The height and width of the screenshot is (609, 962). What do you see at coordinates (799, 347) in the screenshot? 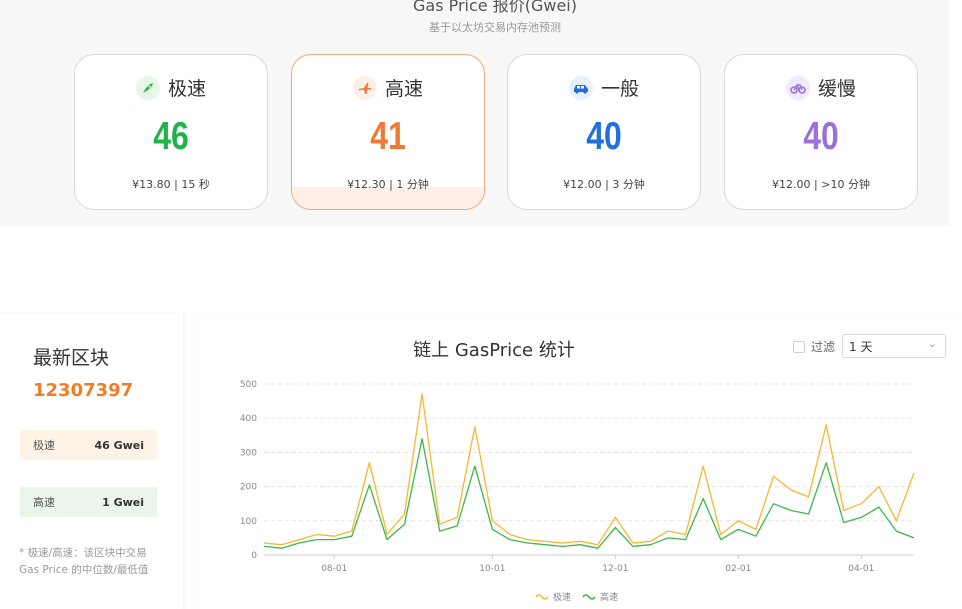
I see `filter-checkbox` at bounding box center [799, 347].